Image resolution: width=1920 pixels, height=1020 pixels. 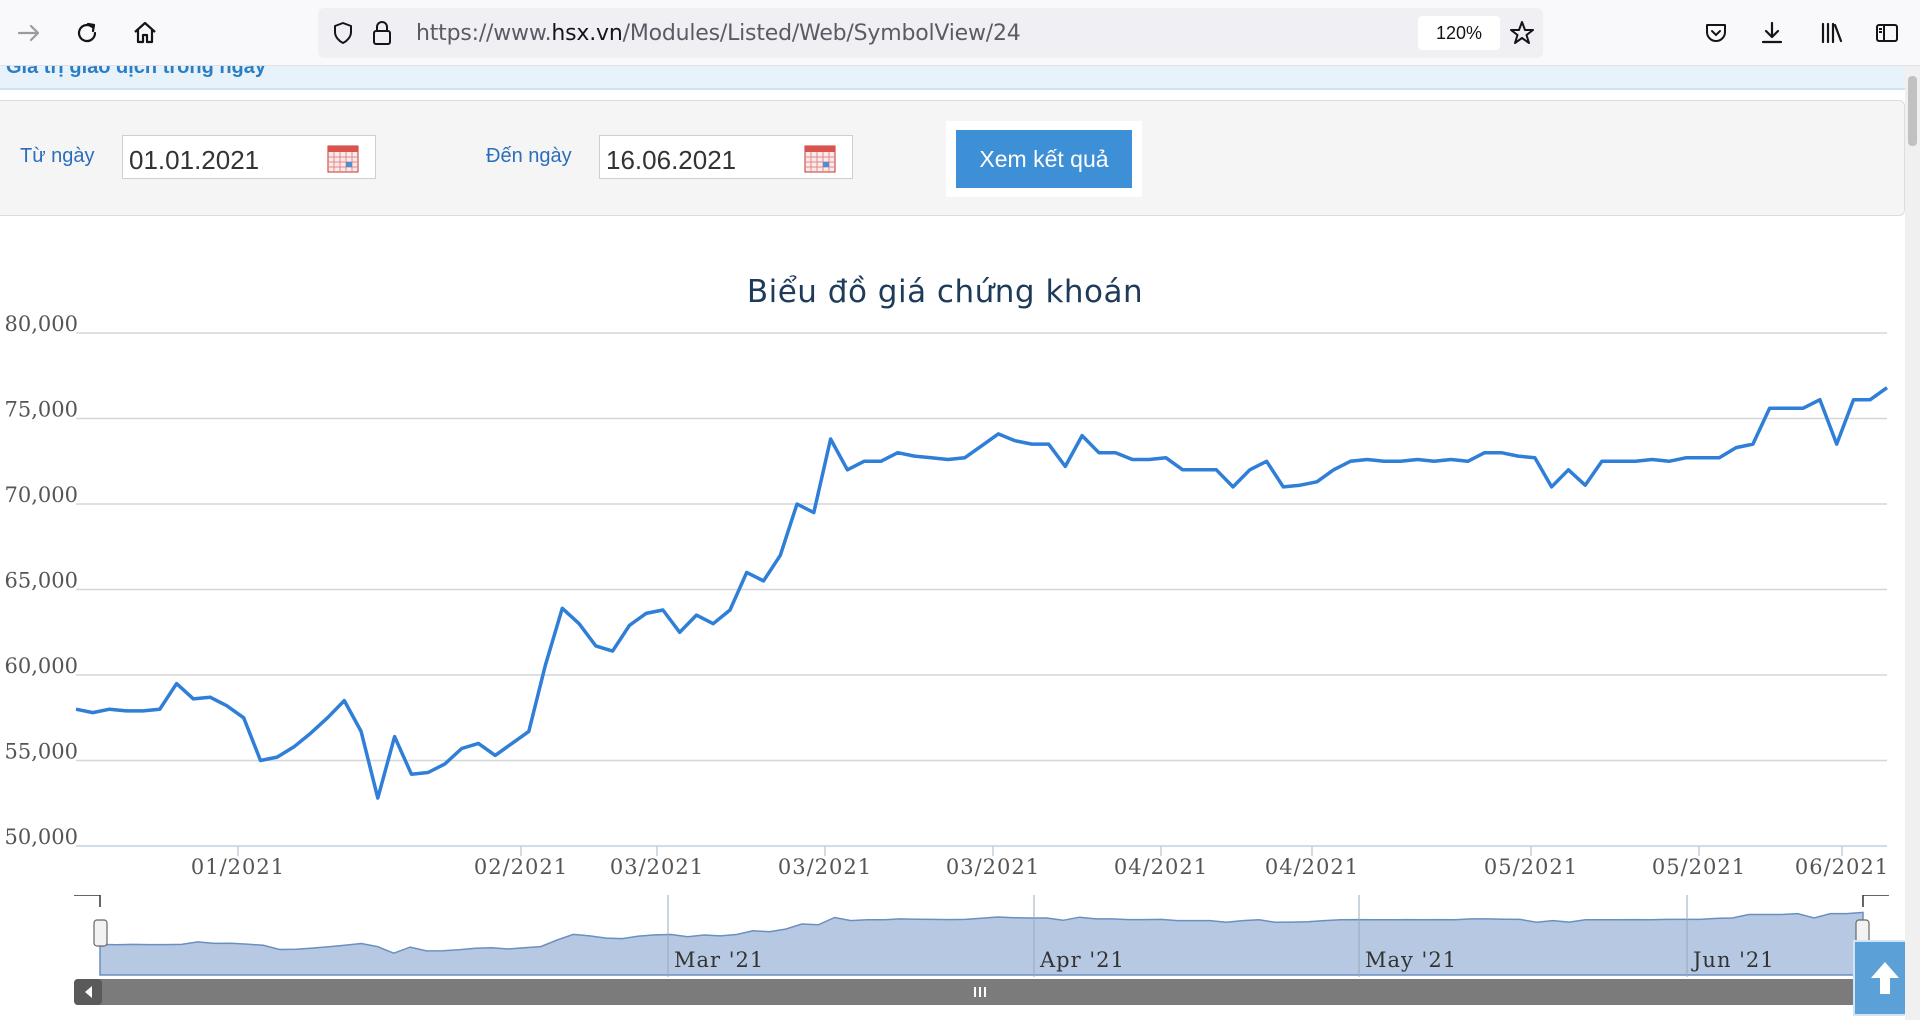 I want to click on from-date-value: 01.01.2021, so click(x=194, y=160).